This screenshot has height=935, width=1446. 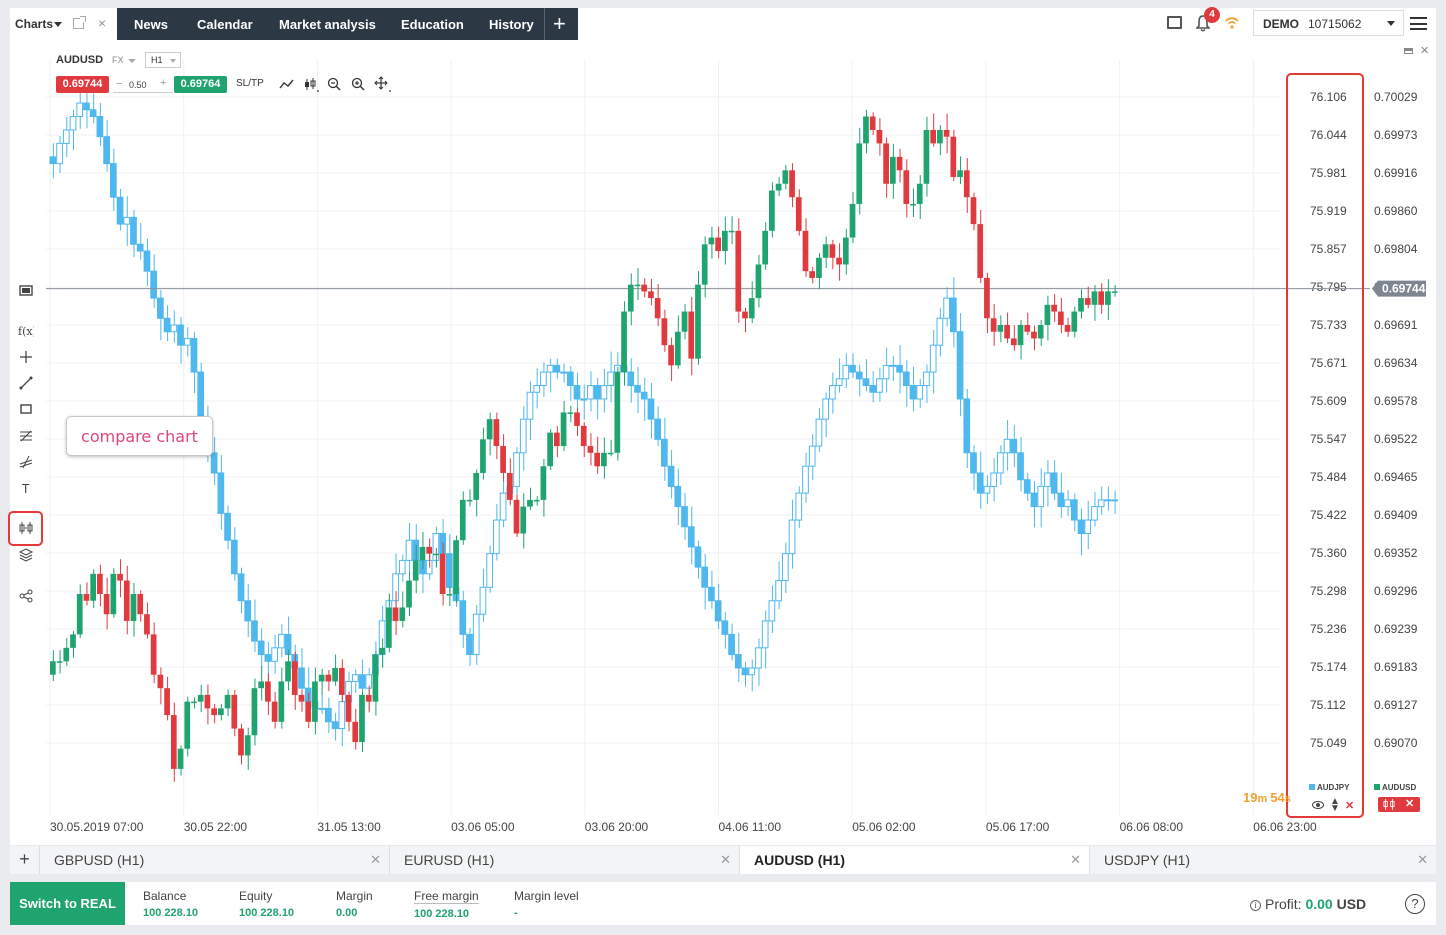 What do you see at coordinates (1418, 23) in the screenshot?
I see `hamburger-menu-icon` at bounding box center [1418, 23].